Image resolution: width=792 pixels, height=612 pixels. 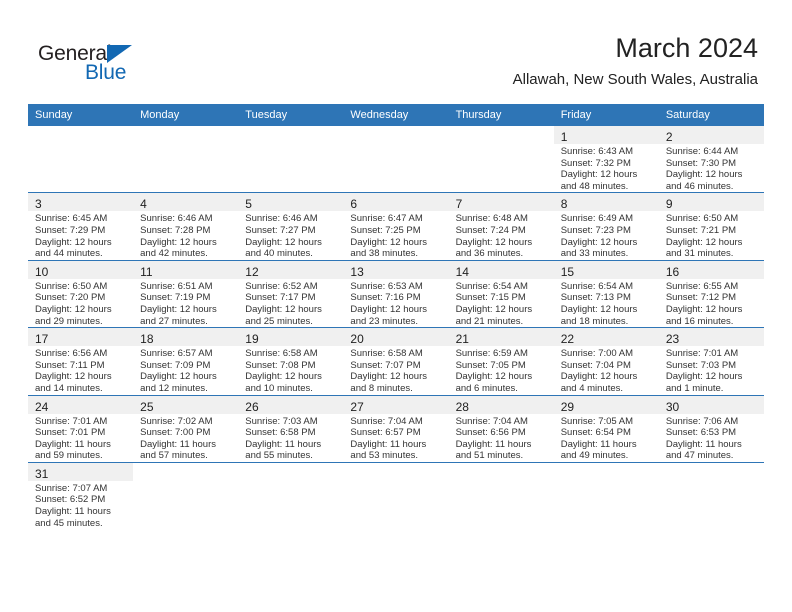 I want to click on day-number-band: 17, so click(x=81, y=337).